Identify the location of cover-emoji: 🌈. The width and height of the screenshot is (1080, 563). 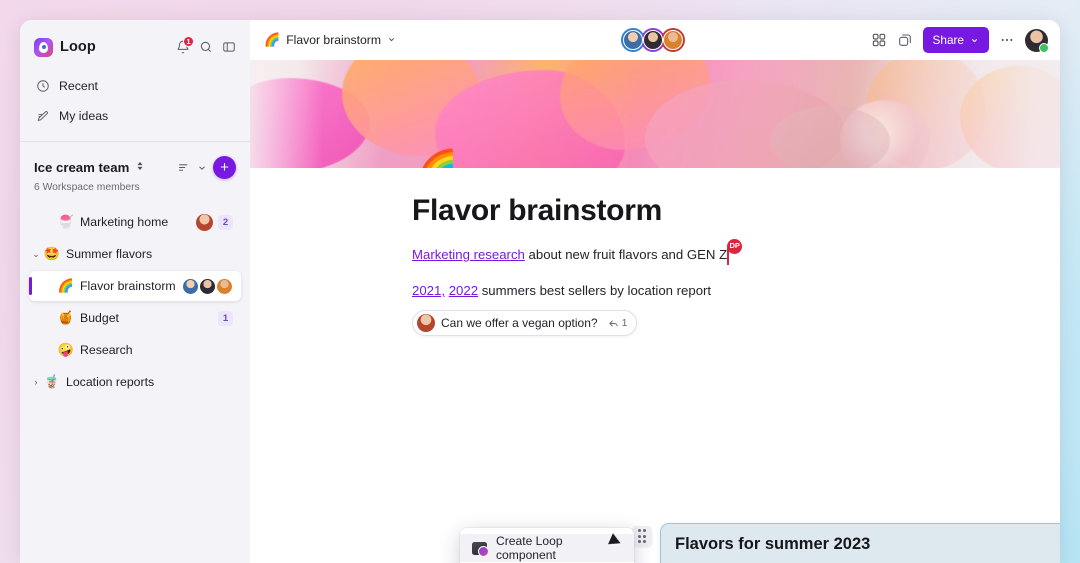
(436, 159).